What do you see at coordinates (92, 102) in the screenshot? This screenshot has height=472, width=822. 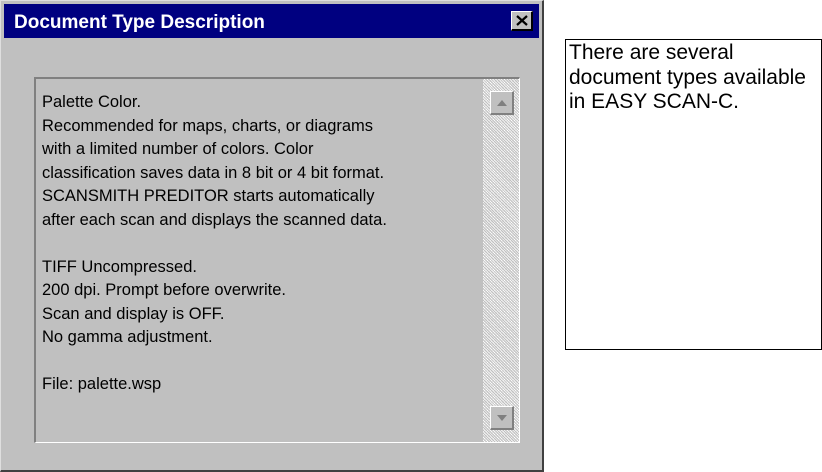 I see `description-line: Palette Color.` at bounding box center [92, 102].